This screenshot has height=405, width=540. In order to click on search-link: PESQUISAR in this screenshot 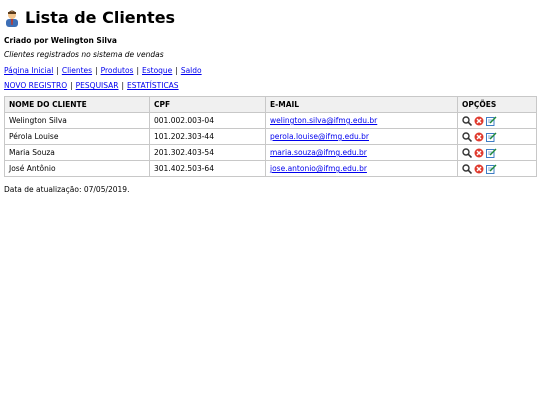, I will do `click(97, 85)`.